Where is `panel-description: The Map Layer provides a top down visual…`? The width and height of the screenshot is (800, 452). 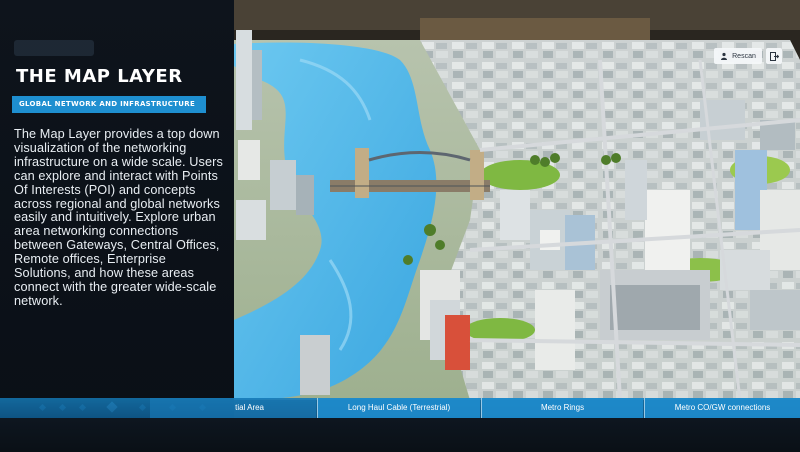 panel-description: The Map Layer provides a top down visual… is located at coordinates (118, 217).